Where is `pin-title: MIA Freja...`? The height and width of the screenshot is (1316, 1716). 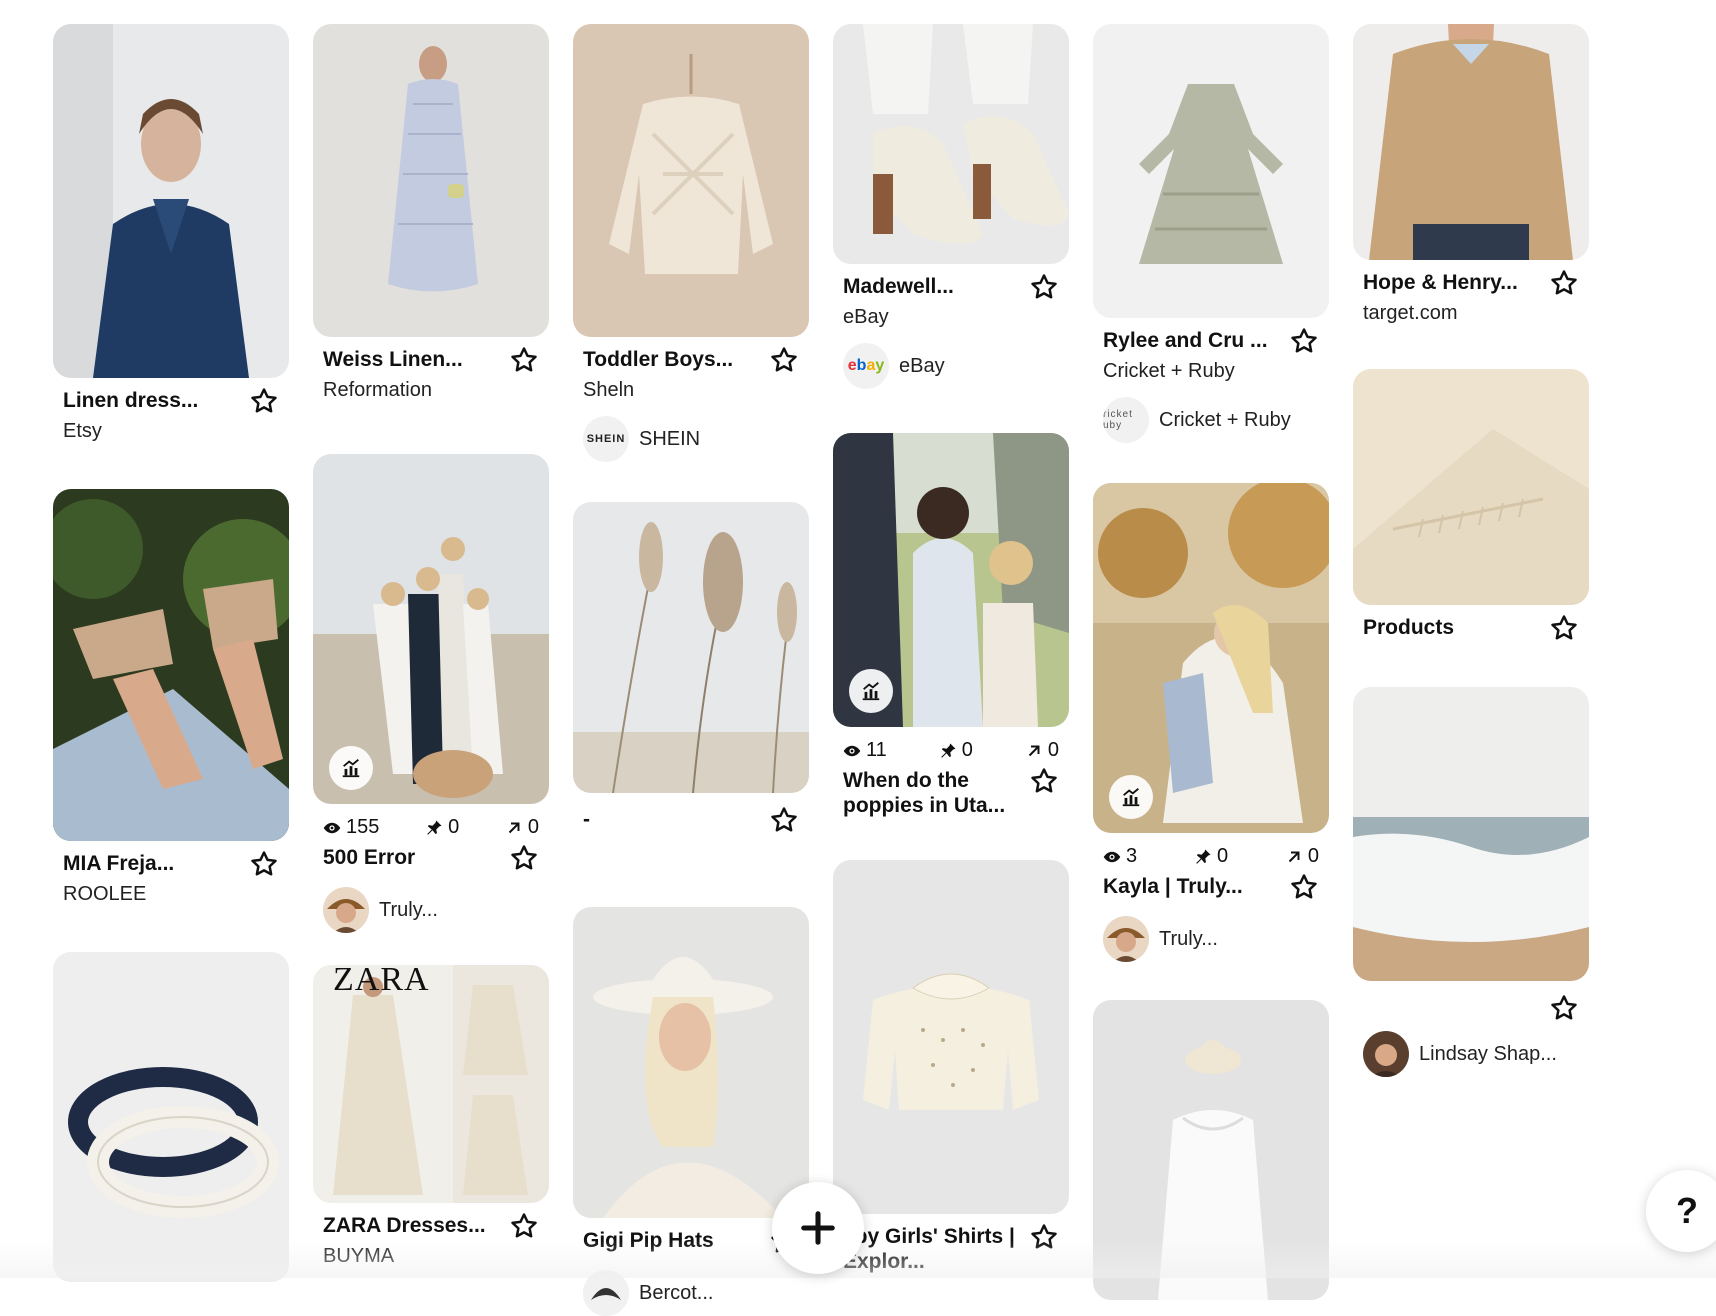
pin-title: MIA Freja... is located at coordinates (118, 863).